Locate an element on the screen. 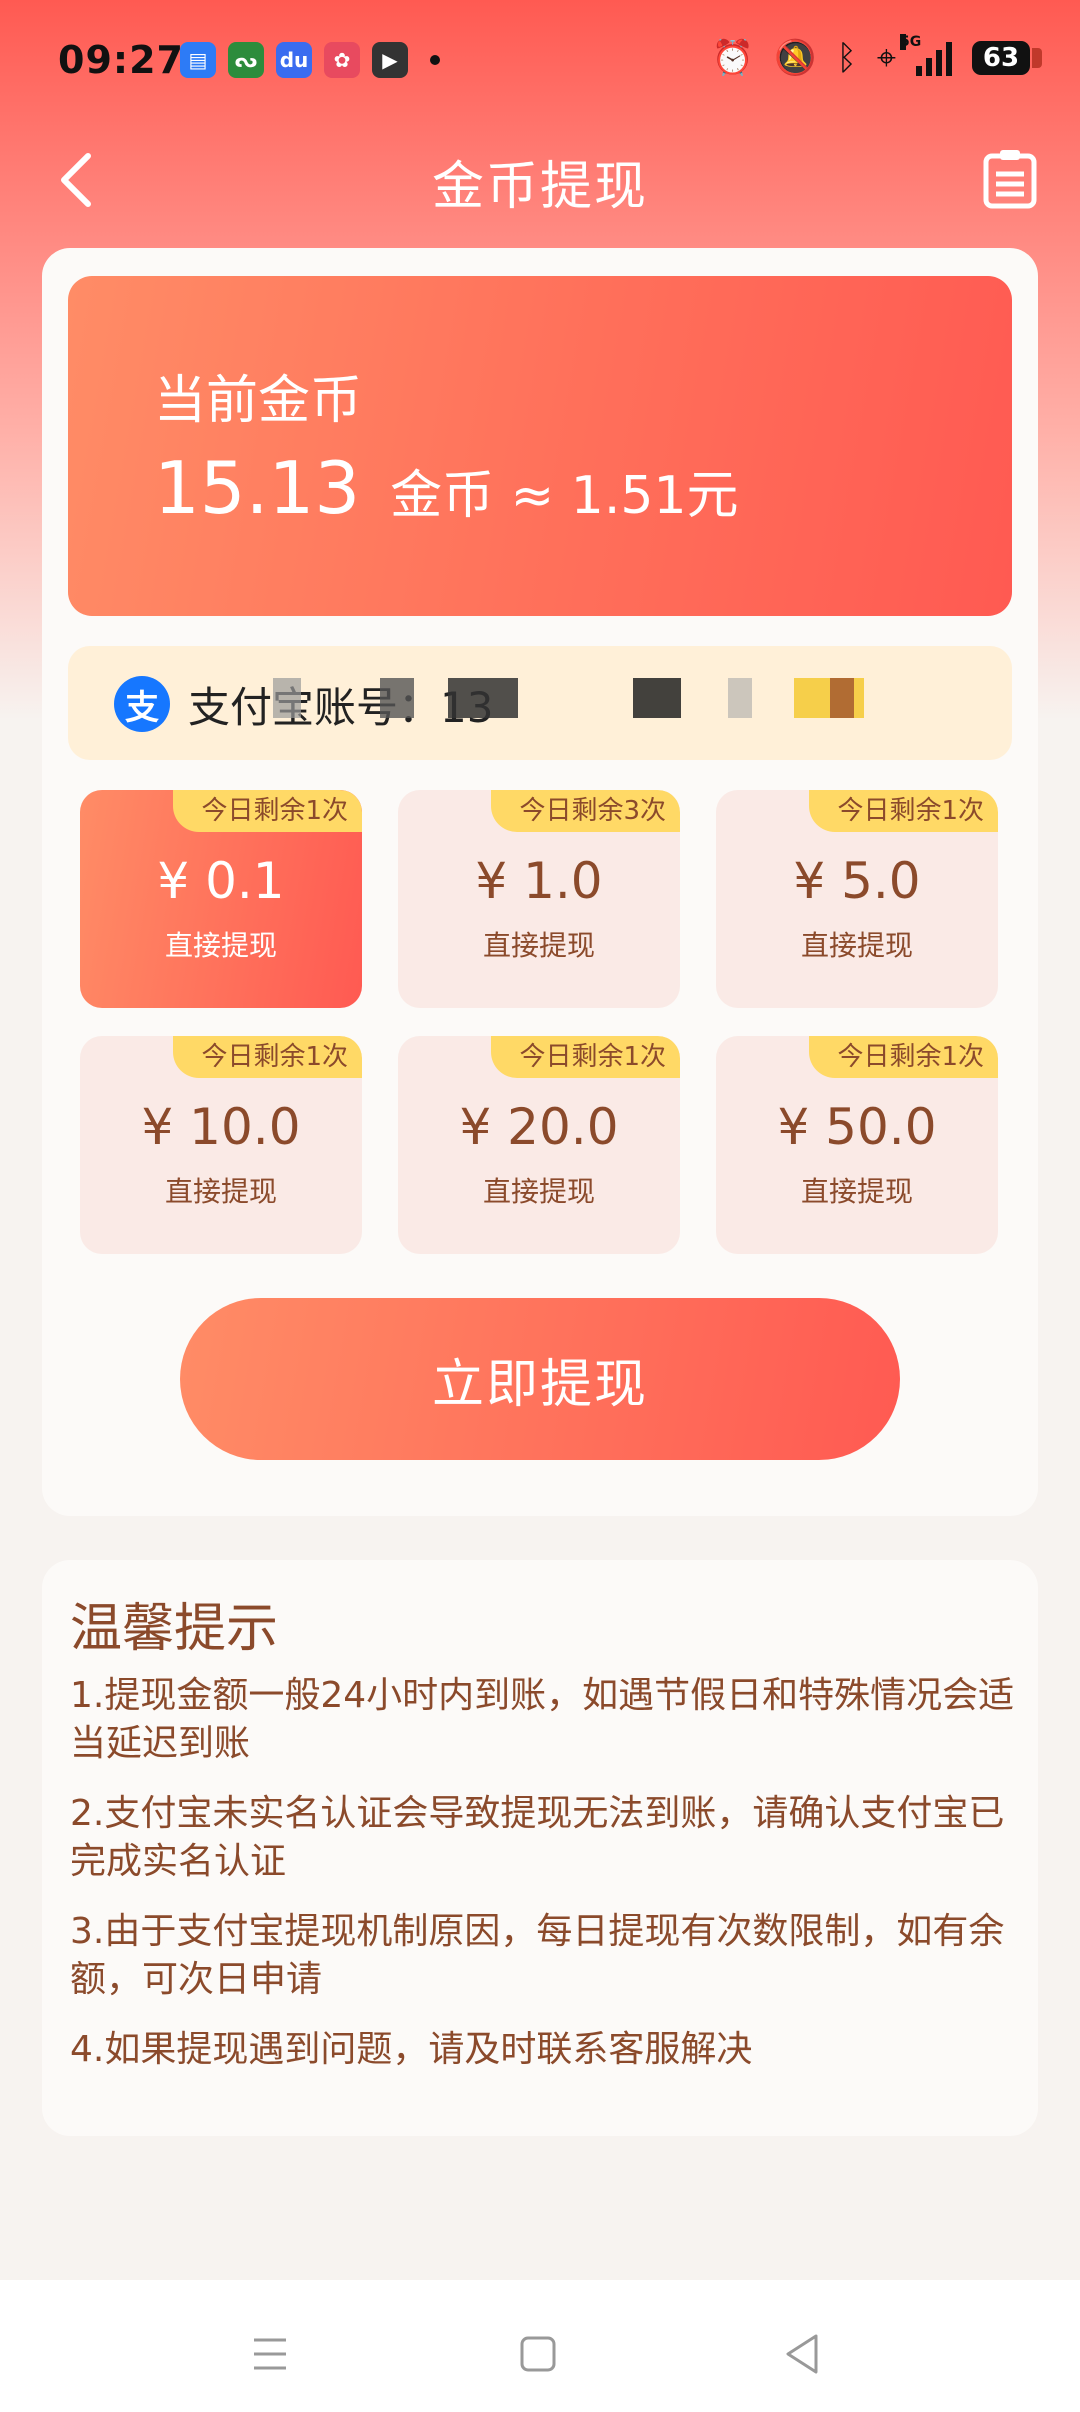 The height and width of the screenshot is (2412, 1080). green-app-icon: ᔓ is located at coordinates (246, 60).